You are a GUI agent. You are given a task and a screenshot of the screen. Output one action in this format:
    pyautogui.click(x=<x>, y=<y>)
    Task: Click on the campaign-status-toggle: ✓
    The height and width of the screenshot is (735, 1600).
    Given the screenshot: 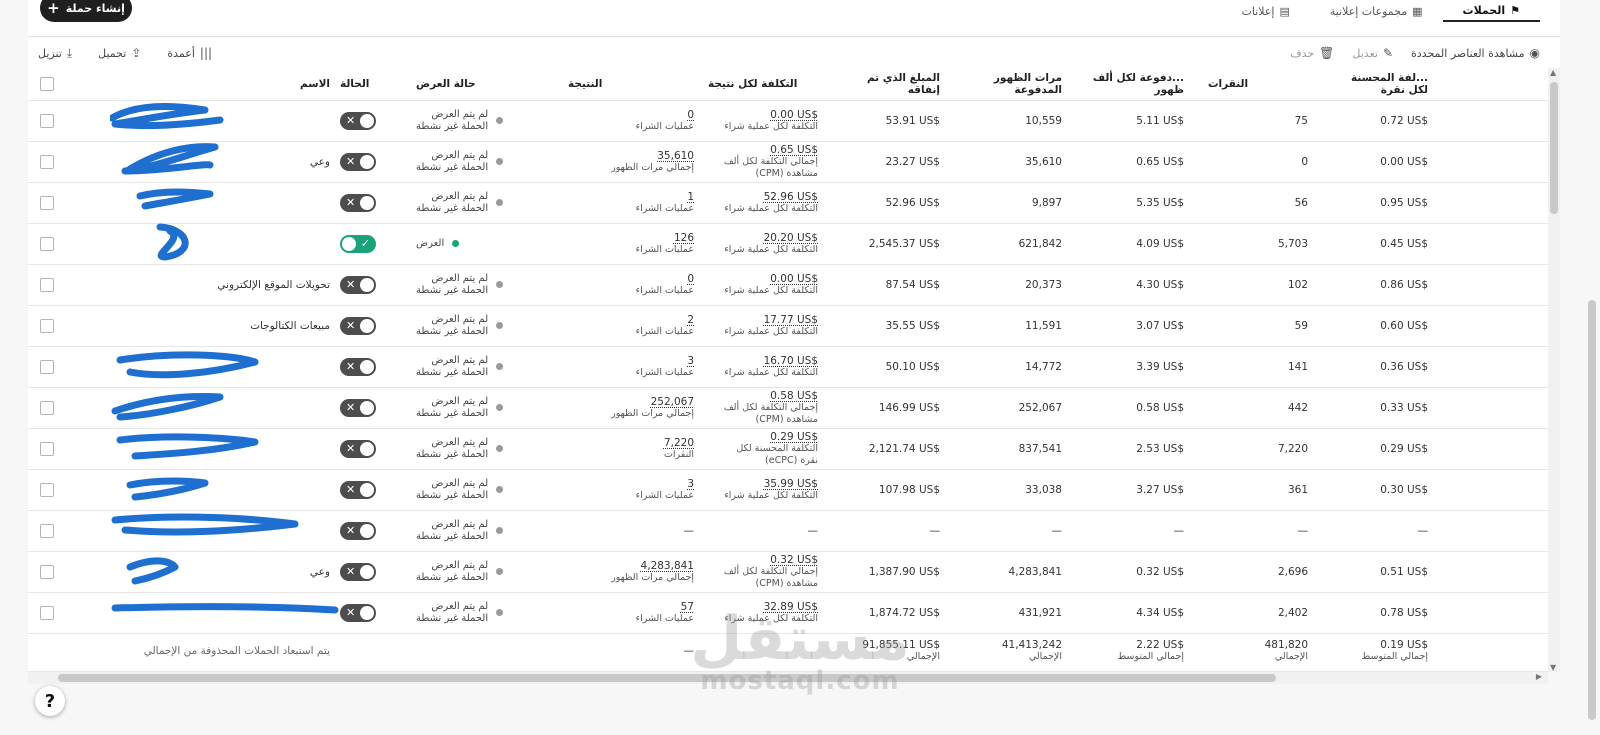 What is the action you would take?
    pyautogui.click(x=358, y=243)
    